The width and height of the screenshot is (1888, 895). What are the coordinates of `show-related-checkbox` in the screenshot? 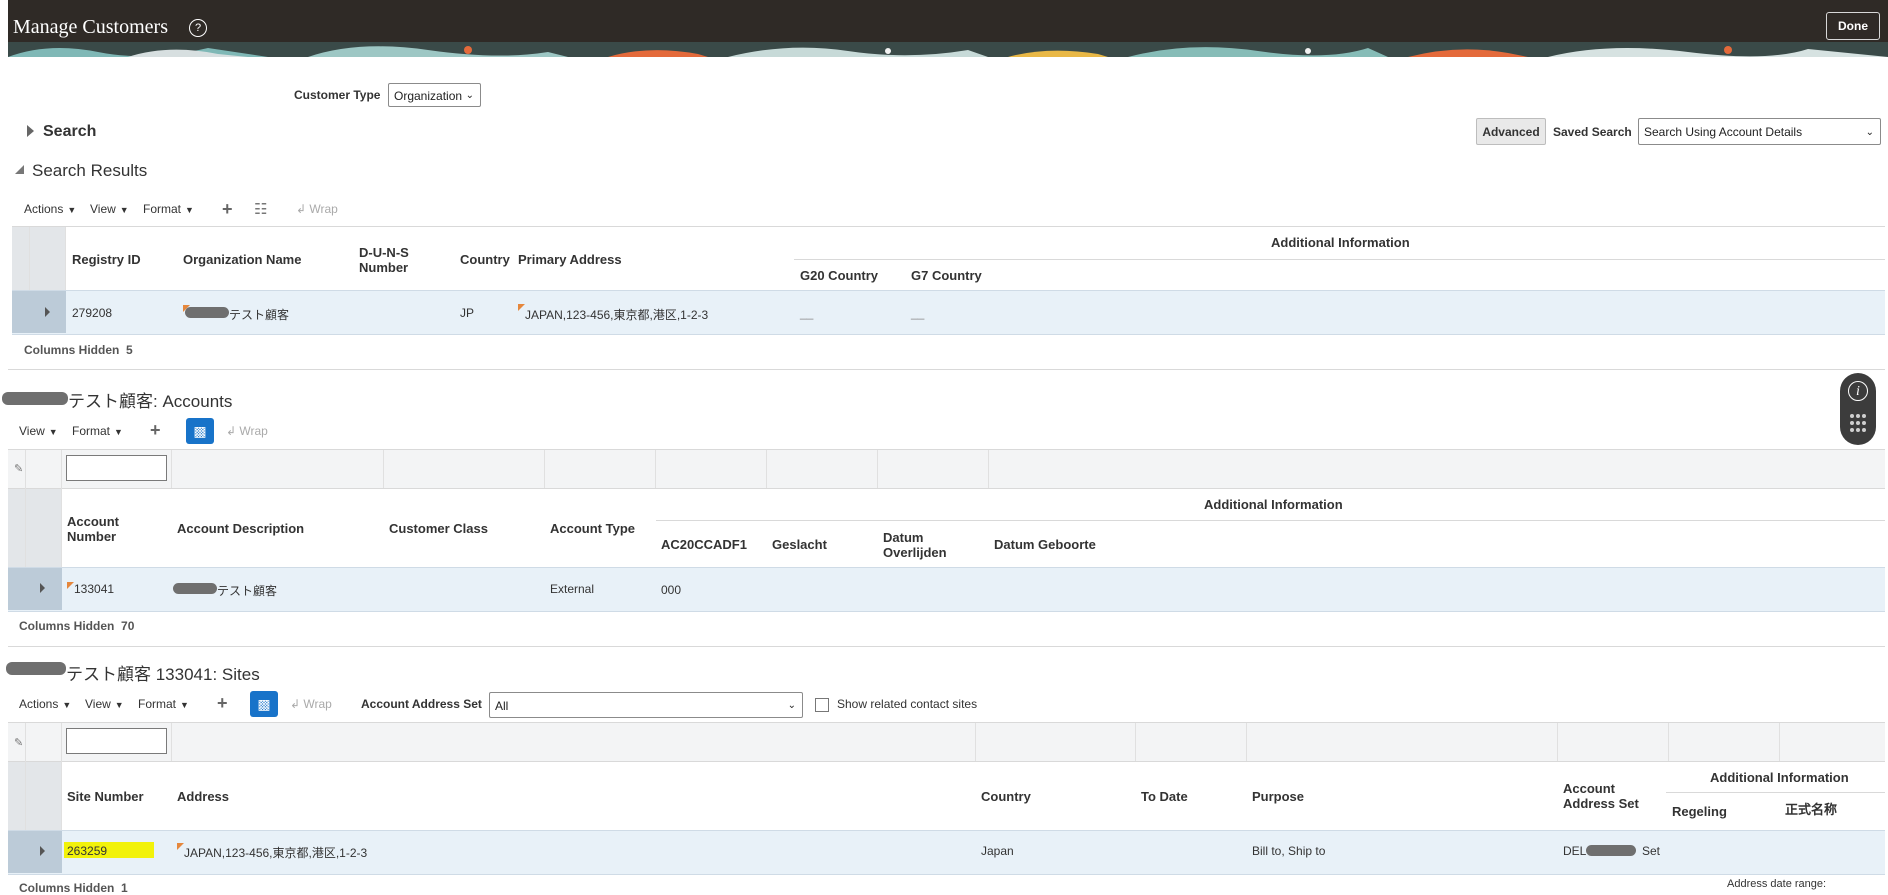 It's located at (822, 705).